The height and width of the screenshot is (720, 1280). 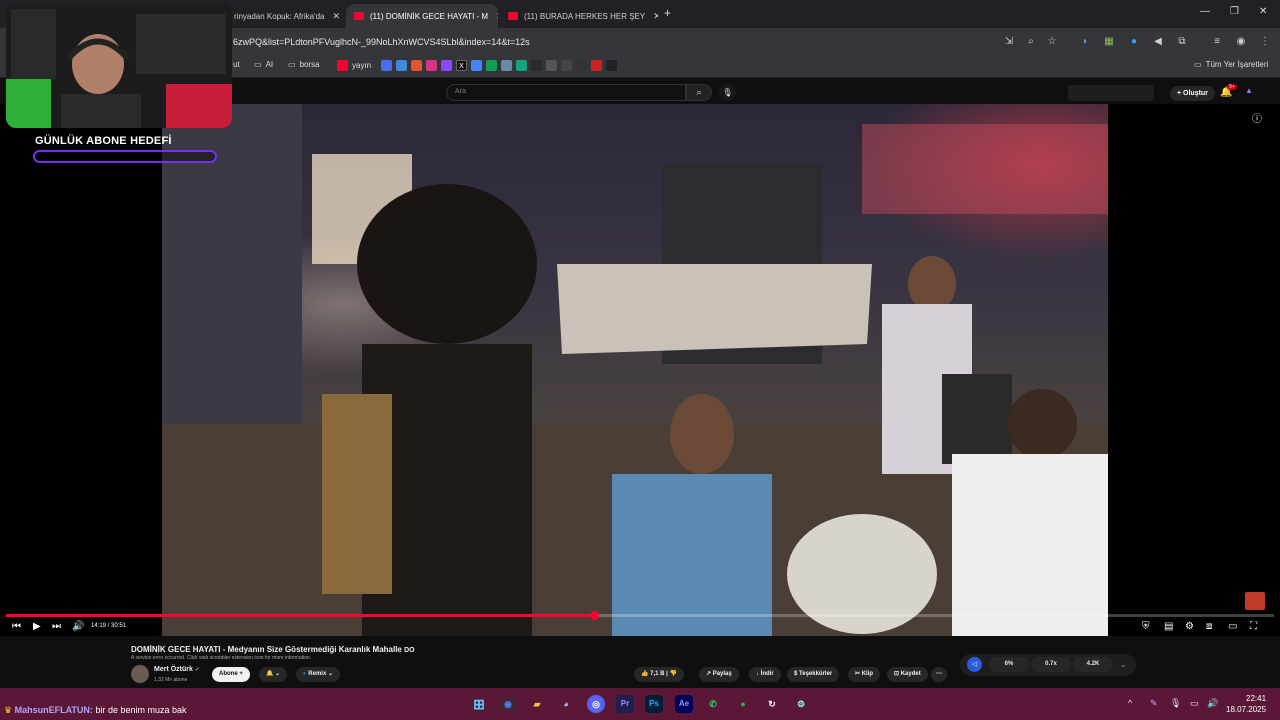 What do you see at coordinates (974, 664) in the screenshot?
I see `speed-icon: ◁` at bounding box center [974, 664].